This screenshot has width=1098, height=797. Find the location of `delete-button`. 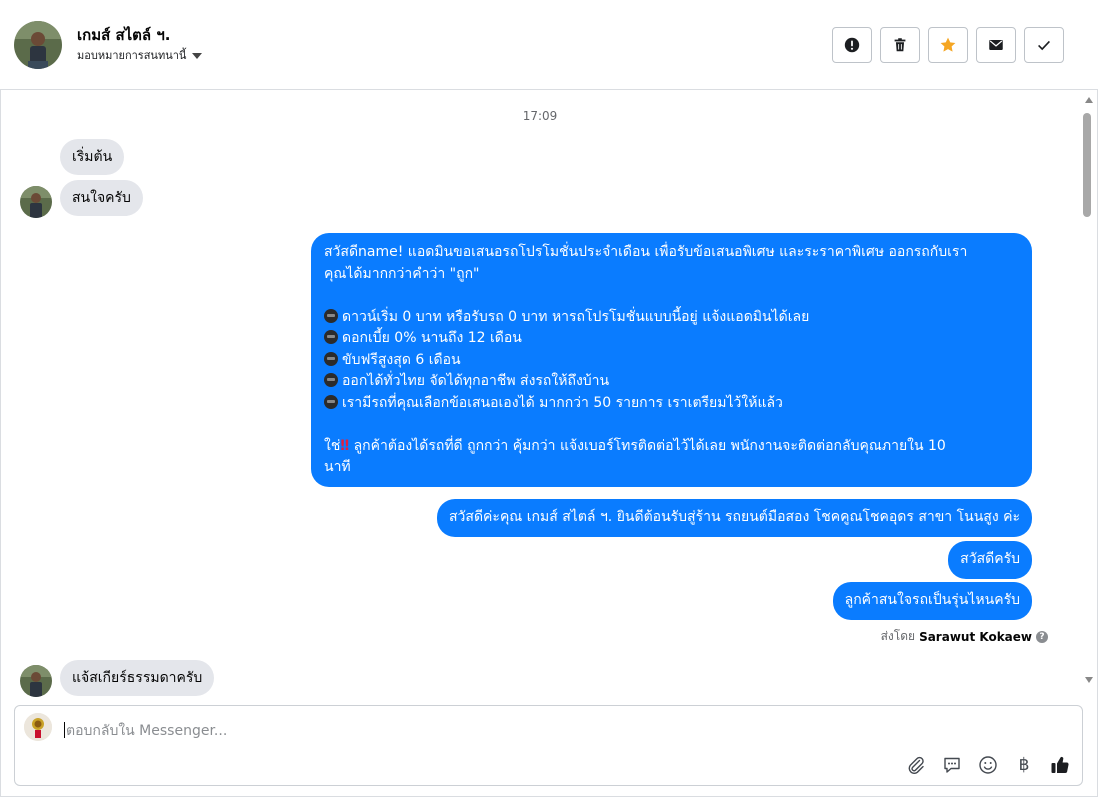

delete-button is located at coordinates (900, 45).